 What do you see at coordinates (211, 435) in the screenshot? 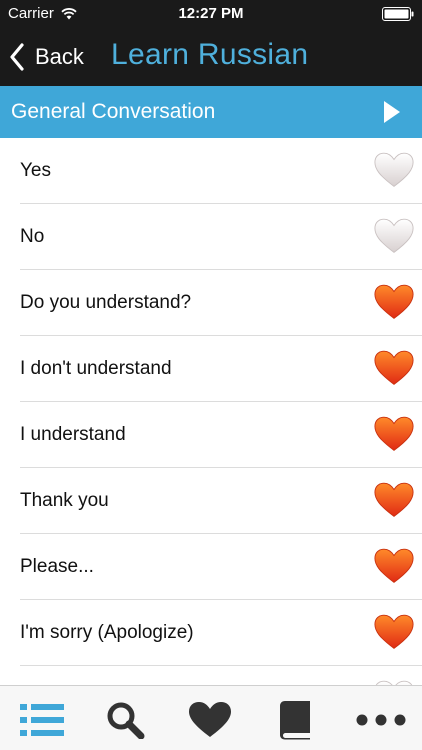
I see `phrase-row: I understand` at bounding box center [211, 435].